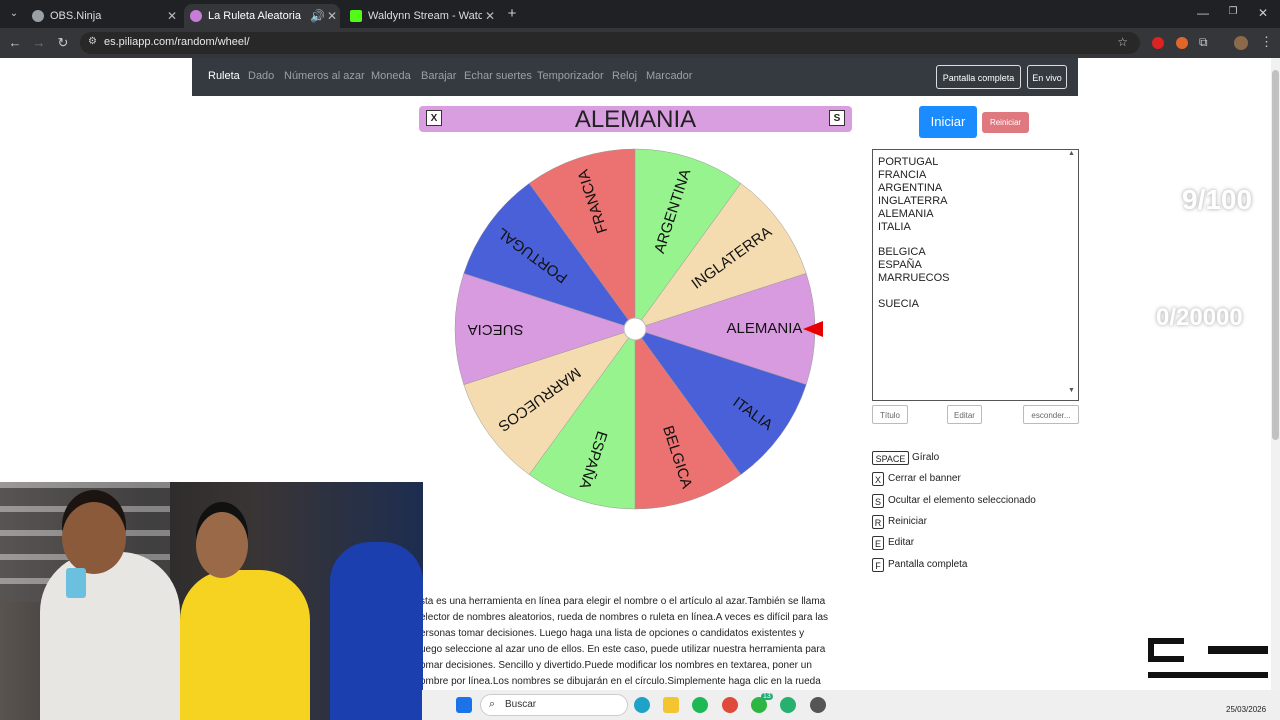 The width and height of the screenshot is (1280, 720). What do you see at coordinates (222, 545) in the screenshot?
I see `person-middle-head` at bounding box center [222, 545].